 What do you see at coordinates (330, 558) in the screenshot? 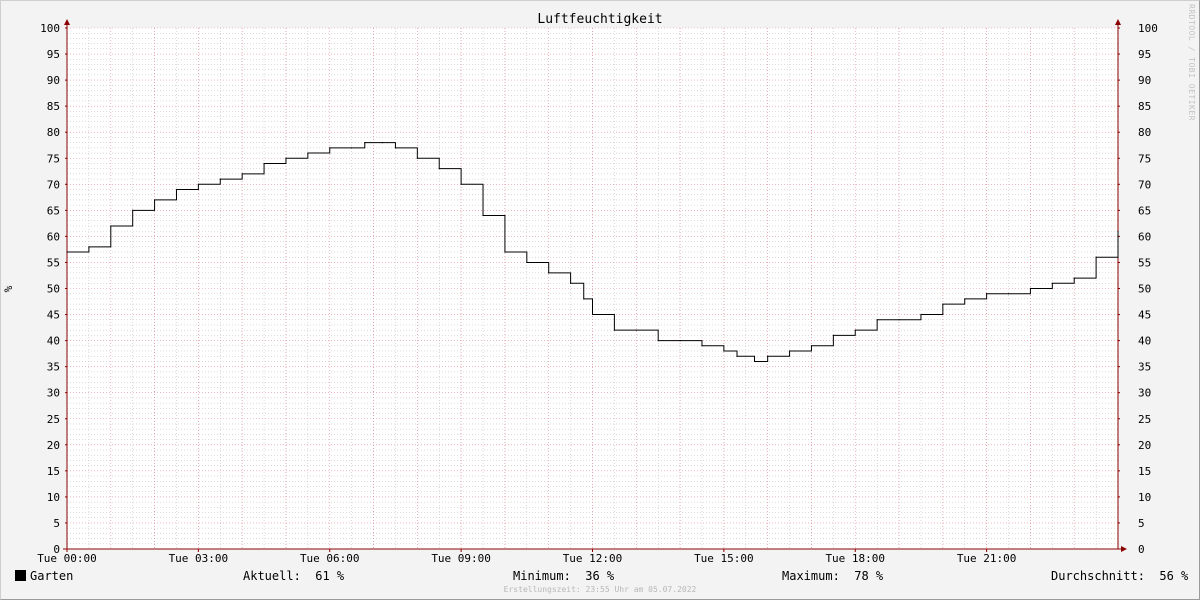
I see `x-tick-label: Tue 06:00` at bounding box center [330, 558].